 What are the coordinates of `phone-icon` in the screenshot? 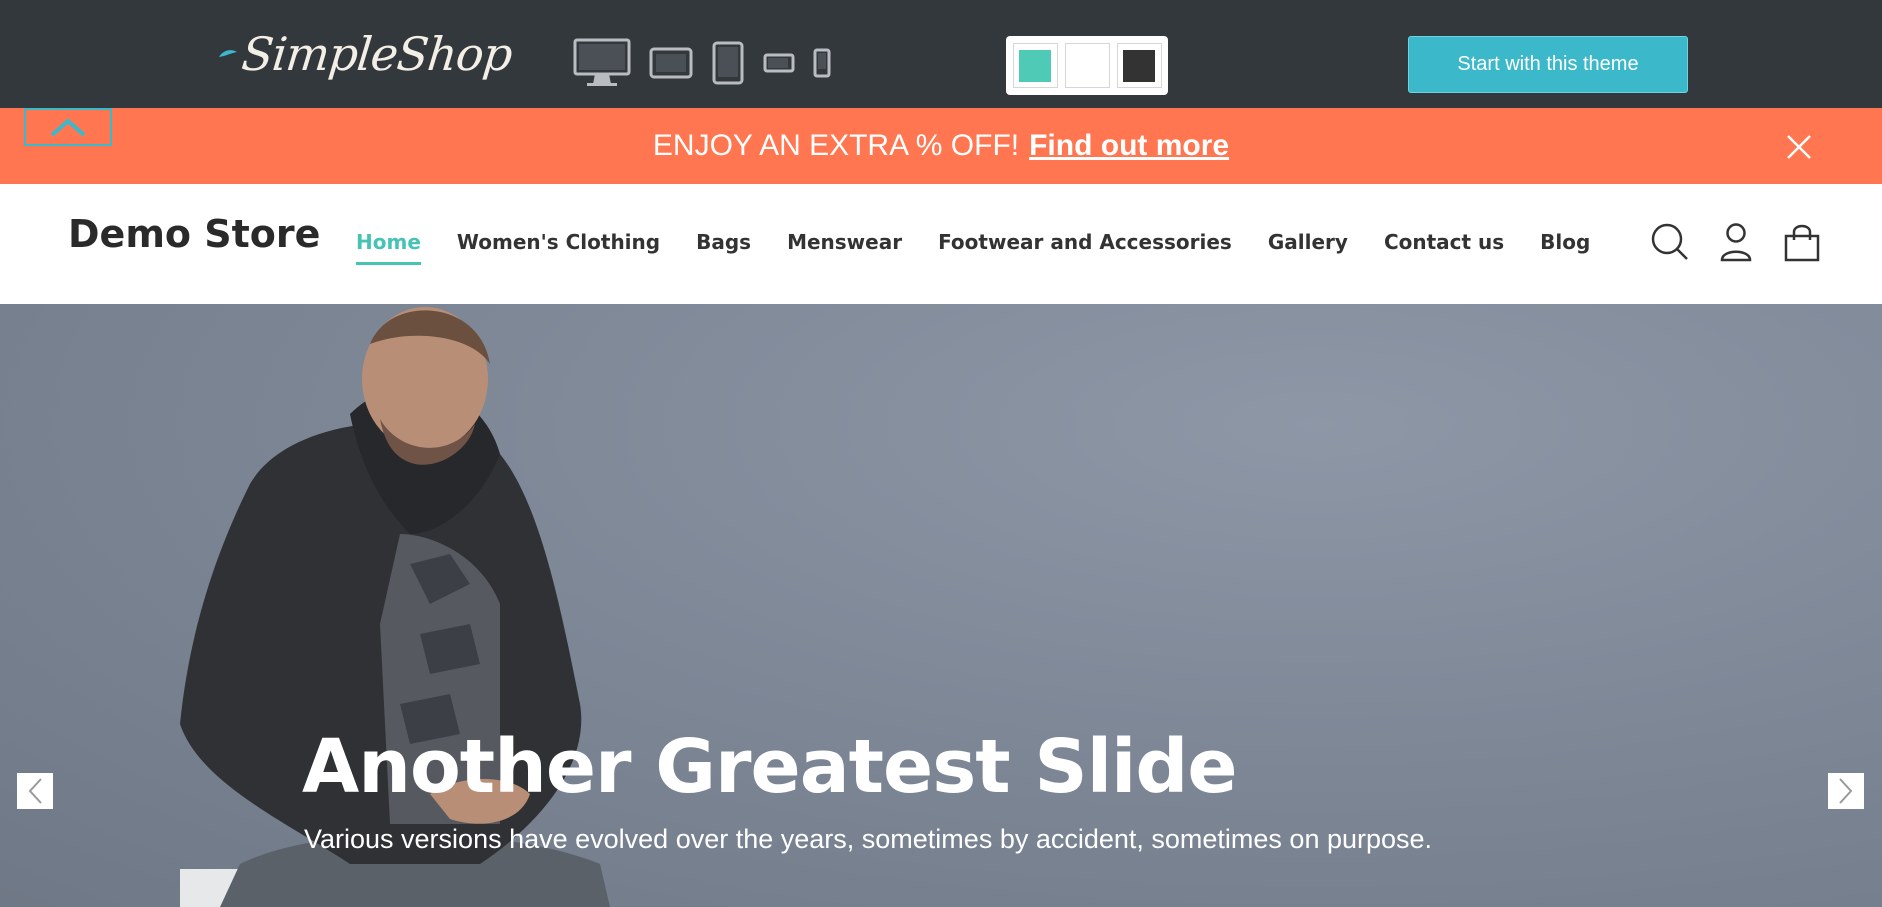 It's located at (822, 63).